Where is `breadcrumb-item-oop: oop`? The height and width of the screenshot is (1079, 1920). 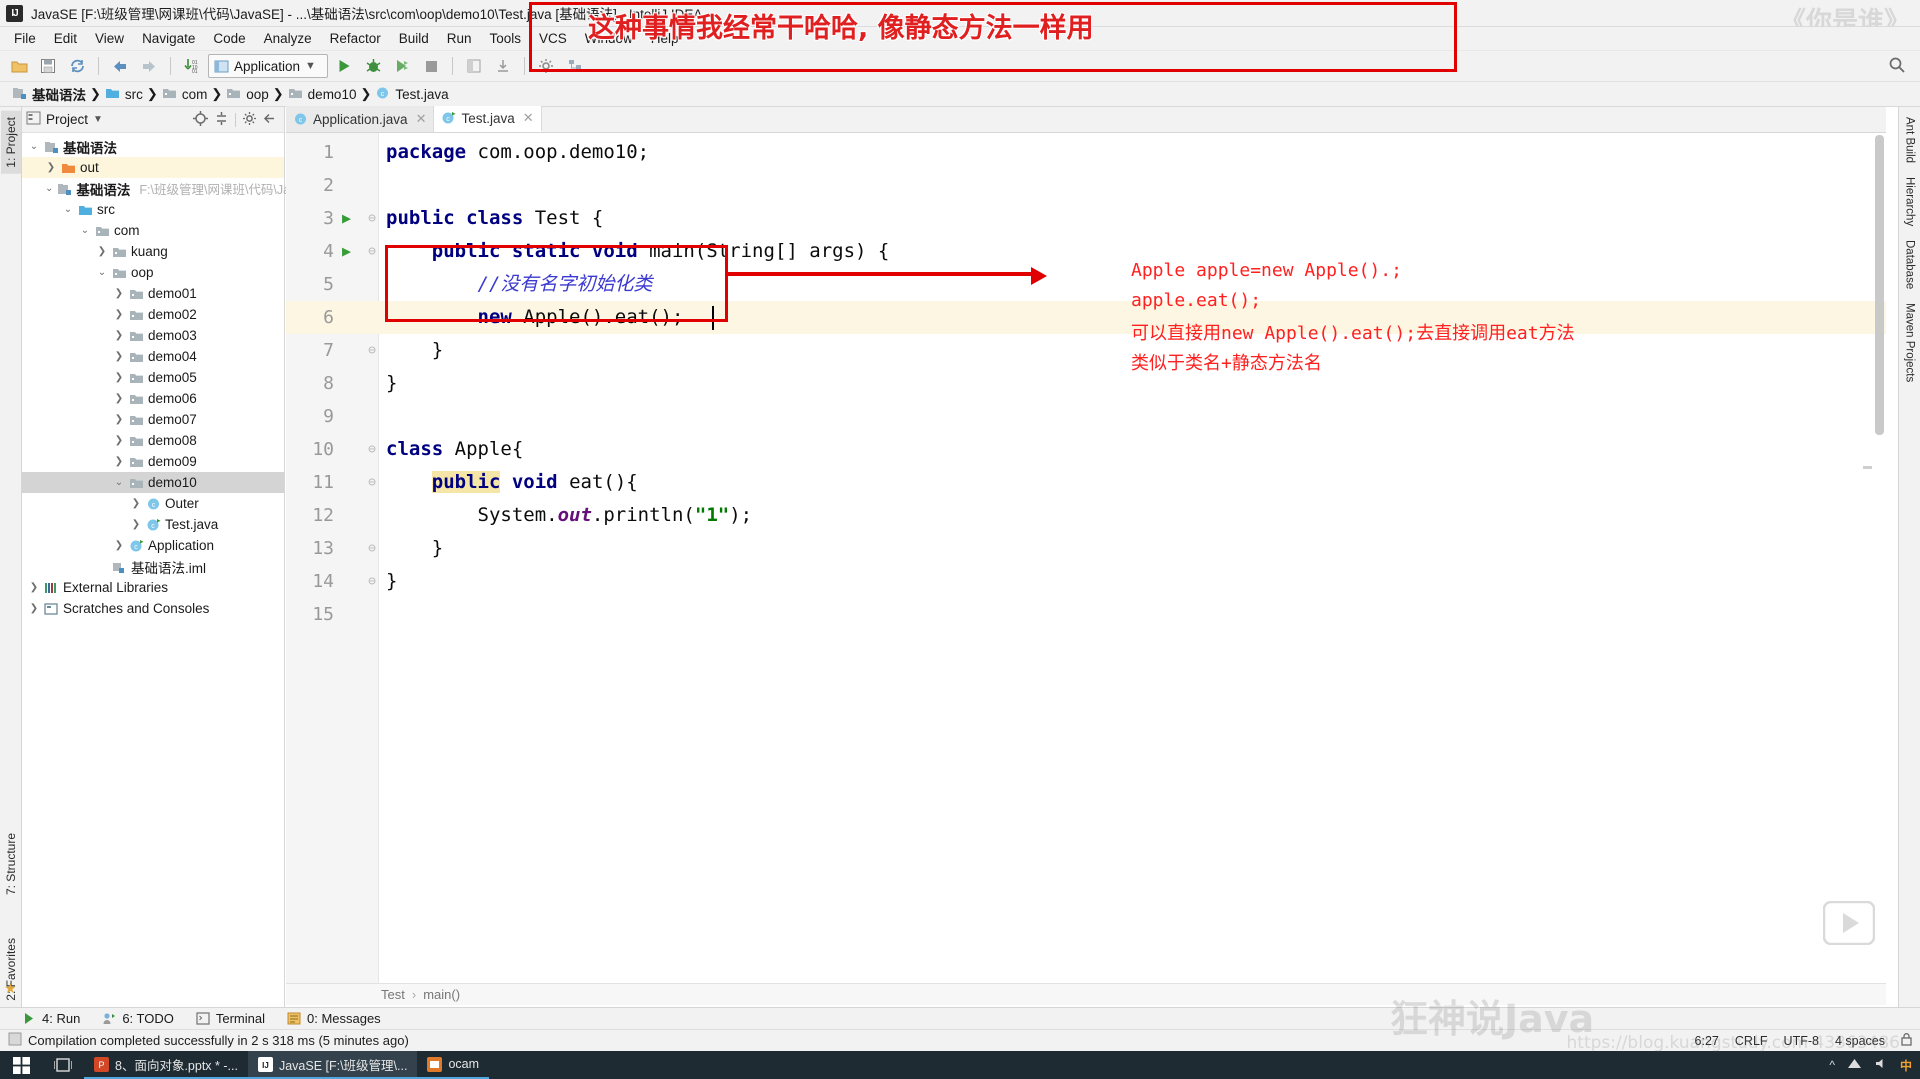
breadcrumb-item-oop: oop is located at coordinates (247, 94).